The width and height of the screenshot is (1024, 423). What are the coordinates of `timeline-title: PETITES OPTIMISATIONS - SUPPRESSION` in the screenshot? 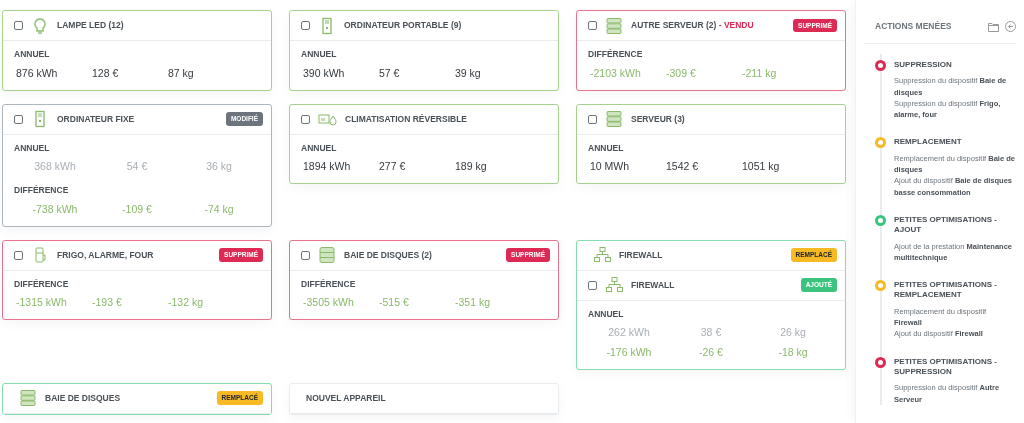 It's located at (946, 367).